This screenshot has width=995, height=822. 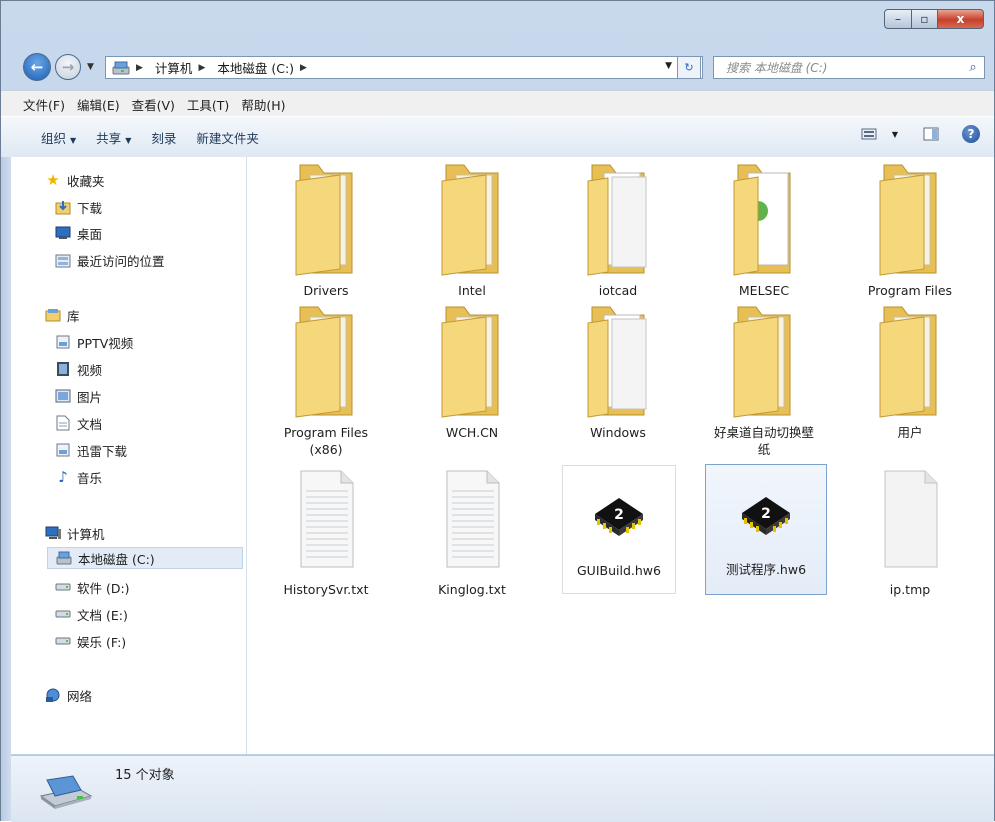 I want to click on refresh-icon: ↻, so click(x=689, y=67).